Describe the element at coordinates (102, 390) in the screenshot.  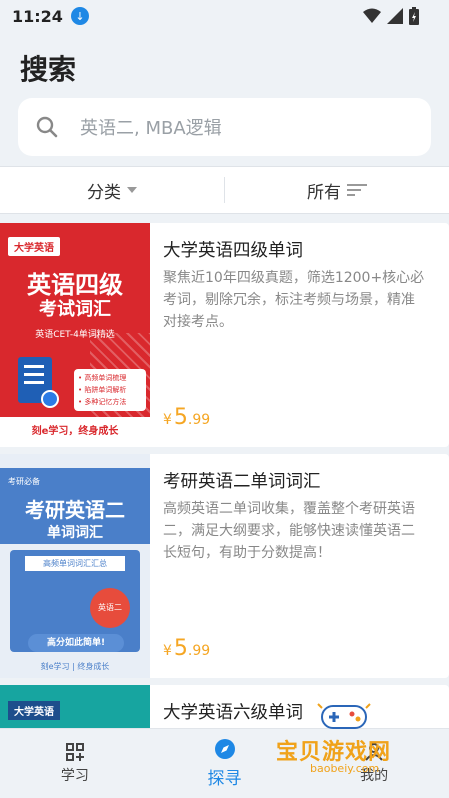
I see `cover-bullet: • 陷阱单词解析` at that location.